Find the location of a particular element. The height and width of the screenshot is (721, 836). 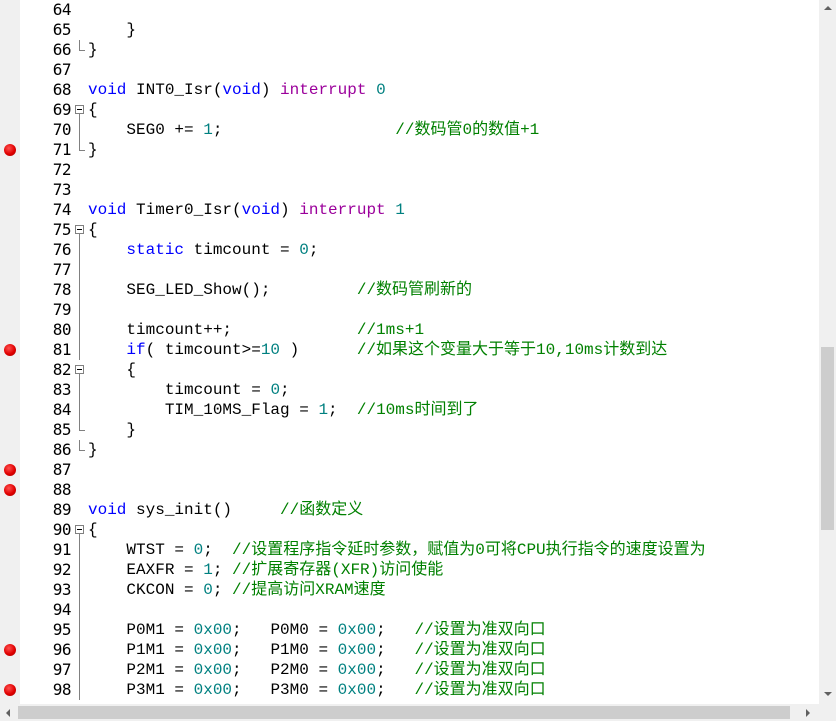

code-line: 96 P1M1 = 0x00; P1M0 = 0x00; //设置为准双向口 is located at coordinates (409, 650).